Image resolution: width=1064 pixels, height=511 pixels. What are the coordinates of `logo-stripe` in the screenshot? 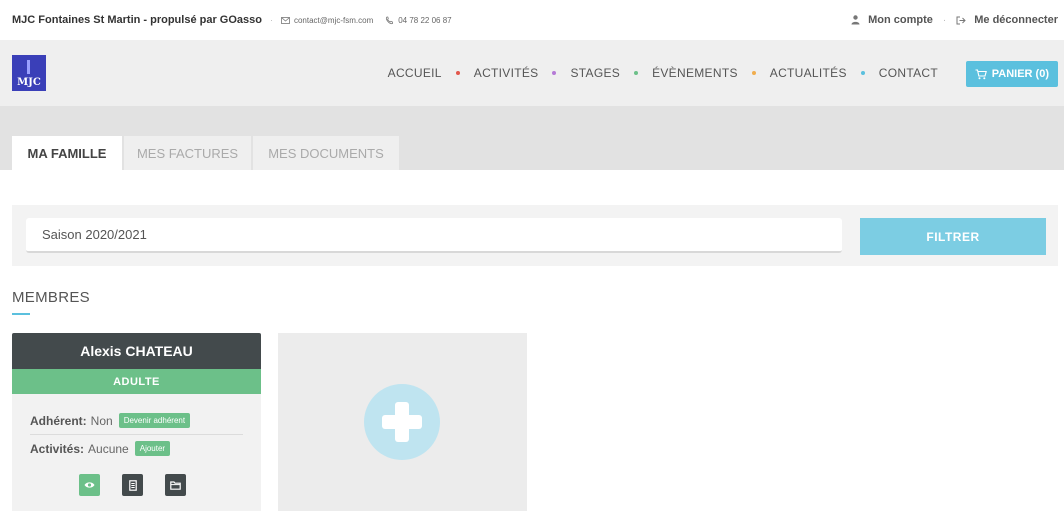 It's located at (28, 67).